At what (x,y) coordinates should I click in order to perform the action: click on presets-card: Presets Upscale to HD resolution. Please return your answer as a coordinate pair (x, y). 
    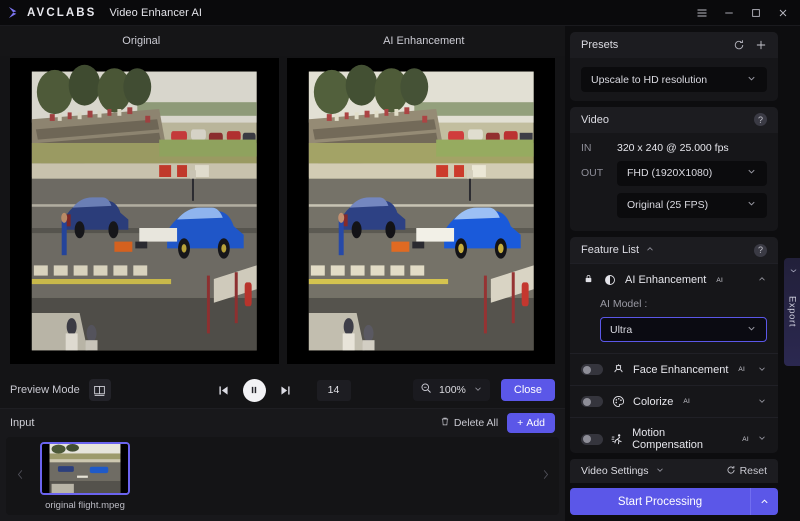
    Looking at the image, I should click on (674, 66).